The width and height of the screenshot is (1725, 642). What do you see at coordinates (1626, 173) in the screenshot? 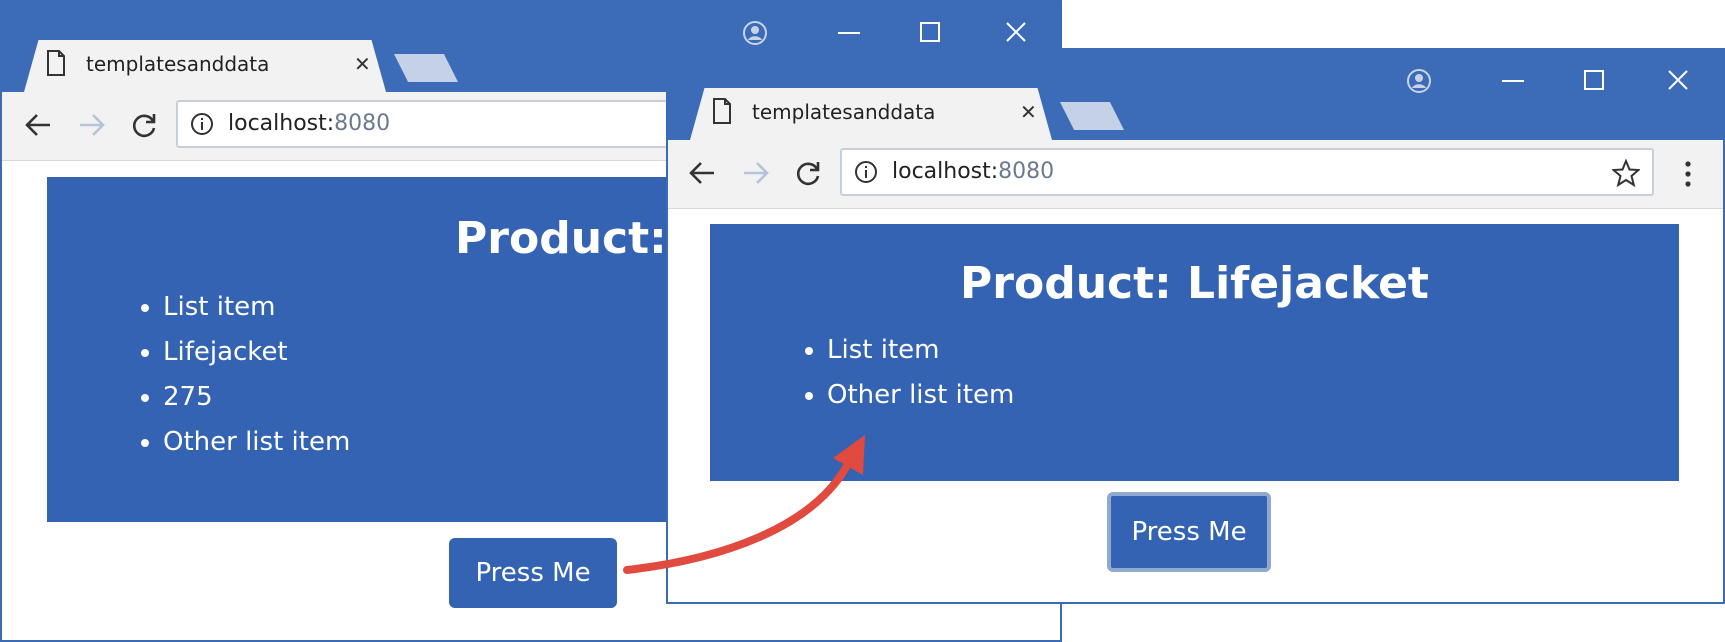
I see `star-icon` at bounding box center [1626, 173].